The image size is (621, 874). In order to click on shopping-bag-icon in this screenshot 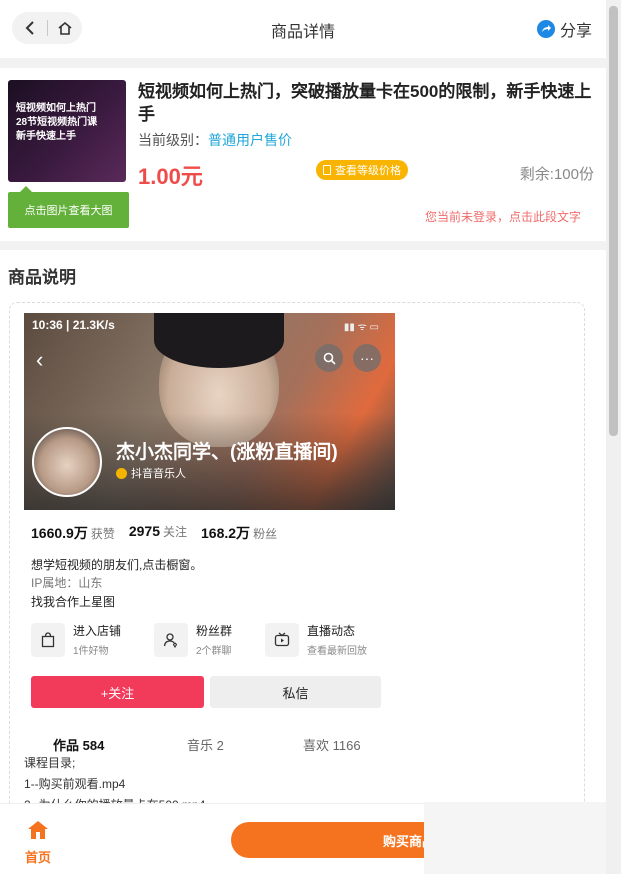, I will do `click(48, 639)`.